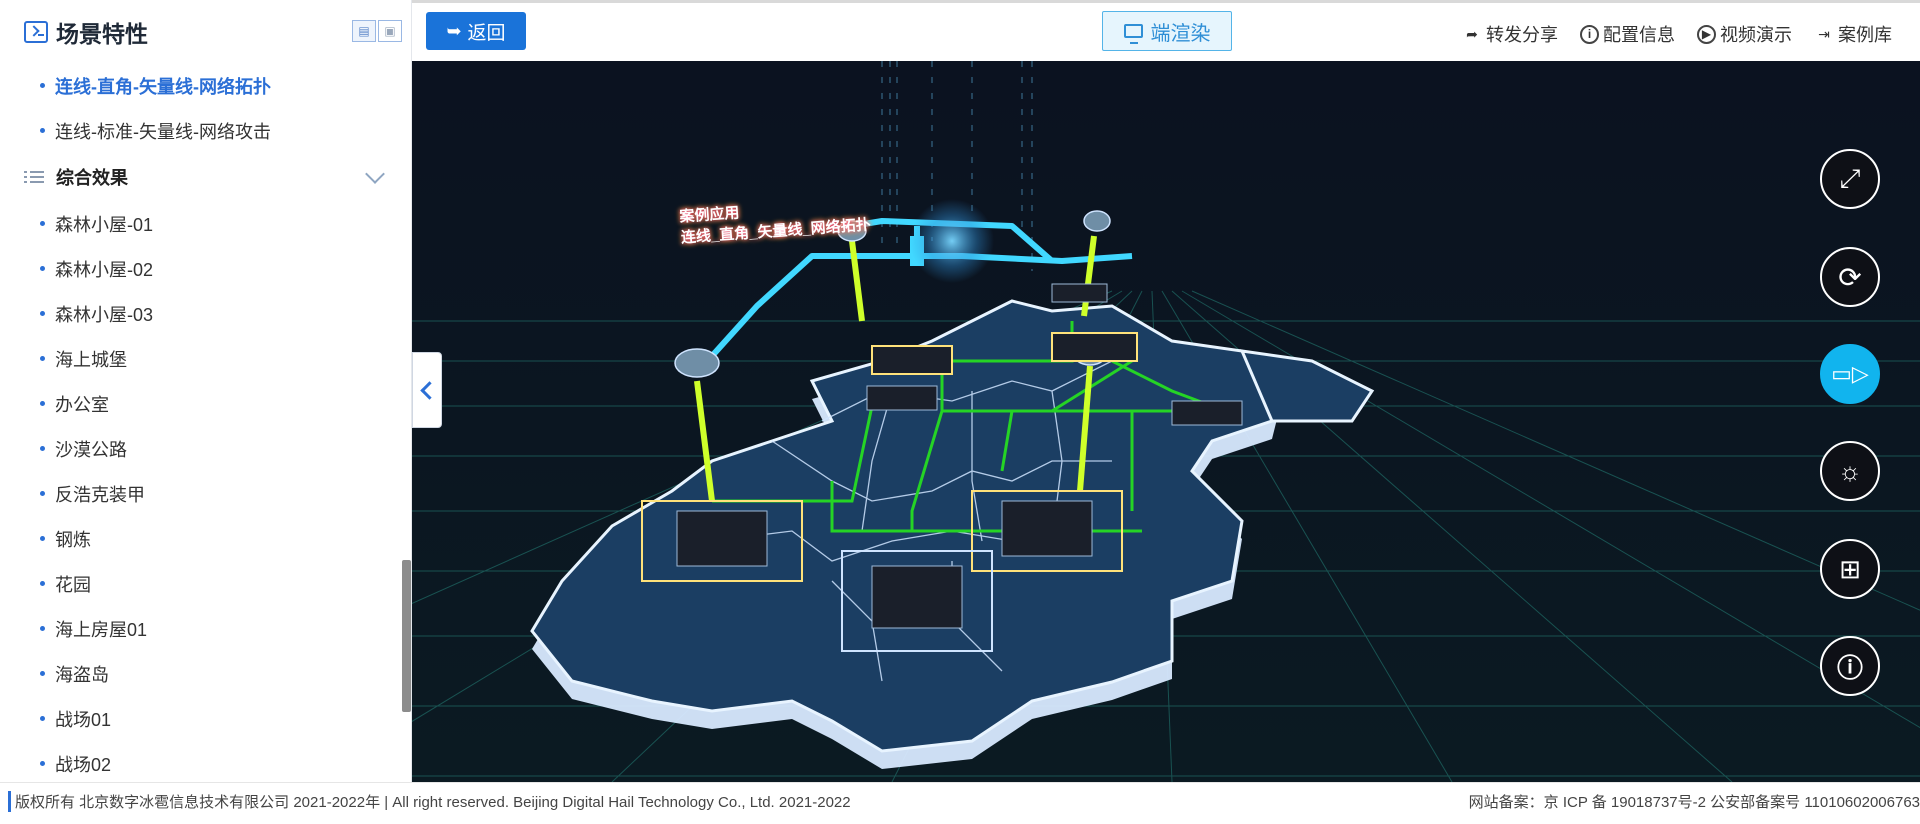 Image resolution: width=1920 pixels, height=824 pixels. I want to click on list-view-icon: ▤, so click(364, 31).